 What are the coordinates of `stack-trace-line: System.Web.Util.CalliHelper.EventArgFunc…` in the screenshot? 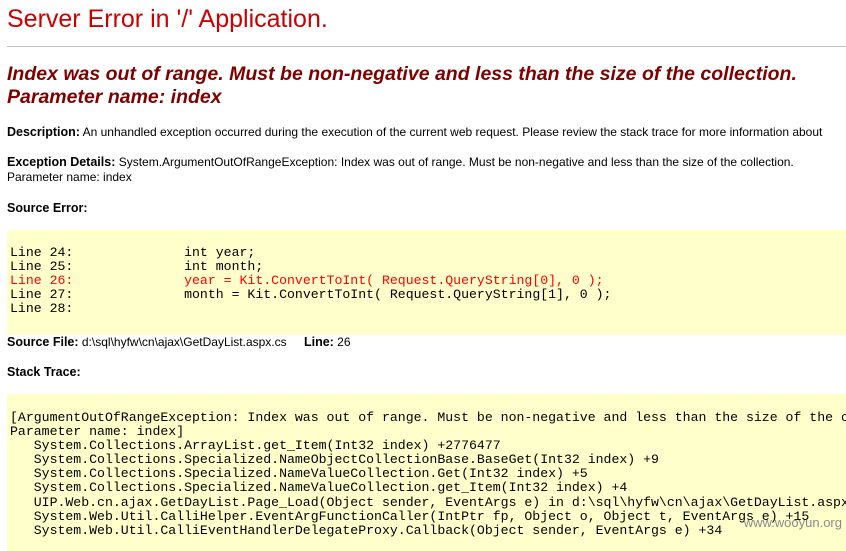 It's located at (410, 516).